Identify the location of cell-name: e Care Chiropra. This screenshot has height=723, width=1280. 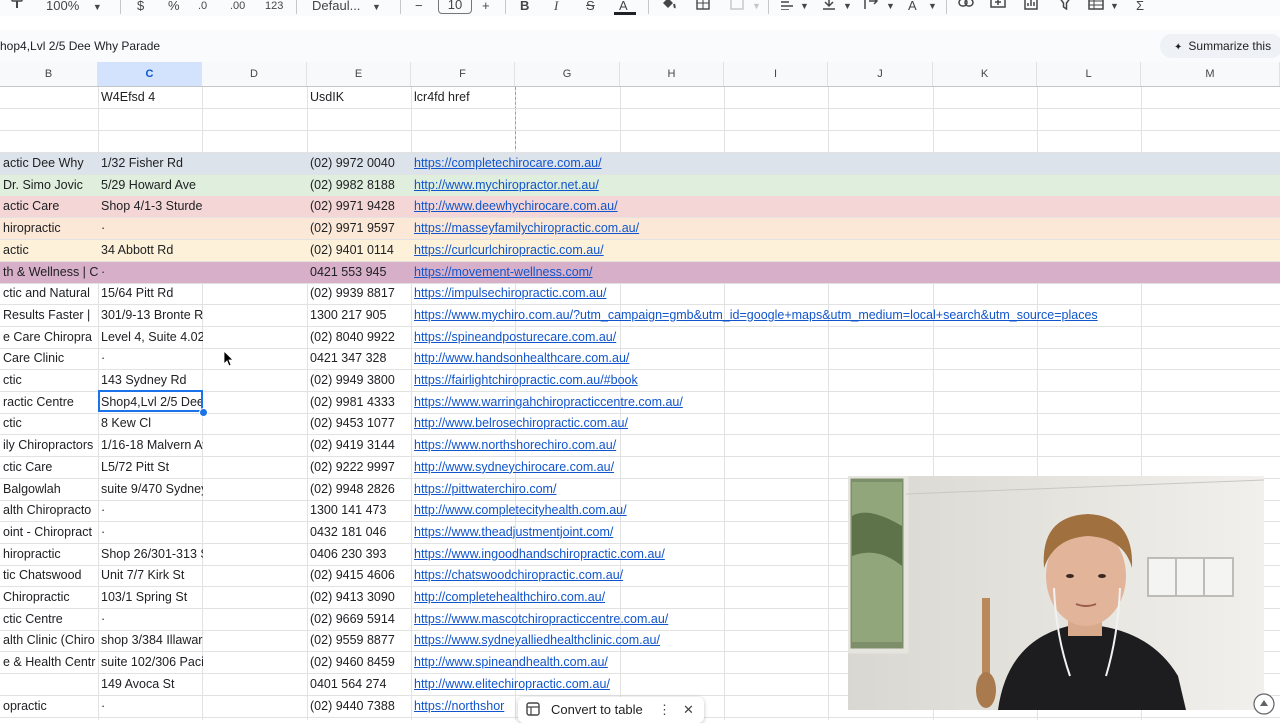
(49, 337).